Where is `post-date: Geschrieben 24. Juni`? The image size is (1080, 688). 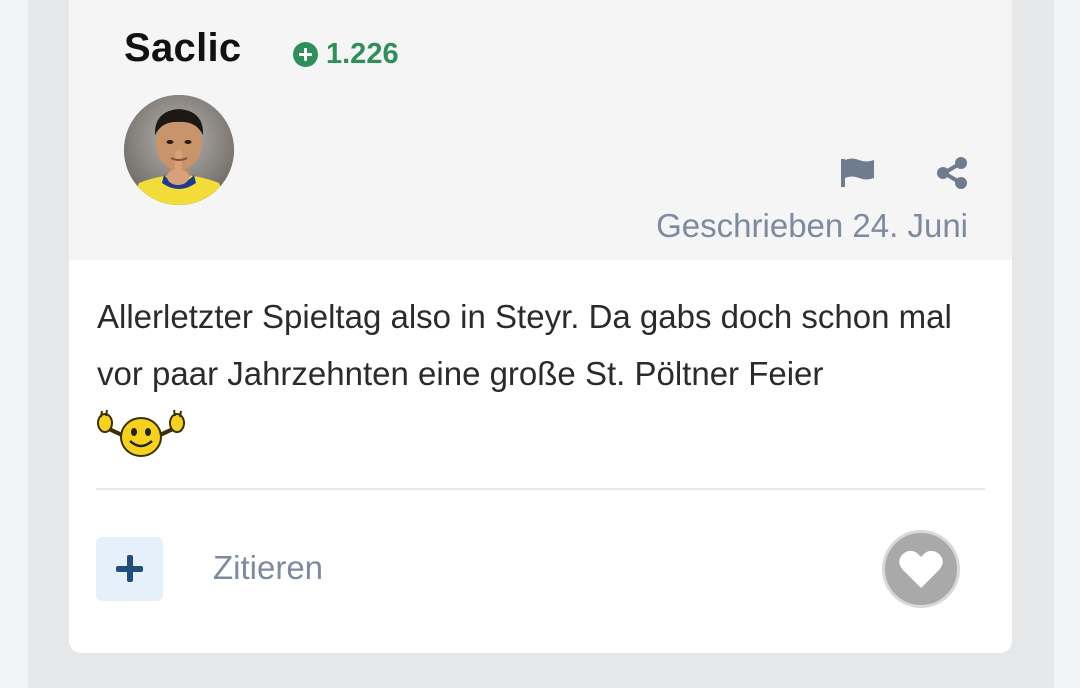 post-date: Geschrieben 24. Juni is located at coordinates (812, 226).